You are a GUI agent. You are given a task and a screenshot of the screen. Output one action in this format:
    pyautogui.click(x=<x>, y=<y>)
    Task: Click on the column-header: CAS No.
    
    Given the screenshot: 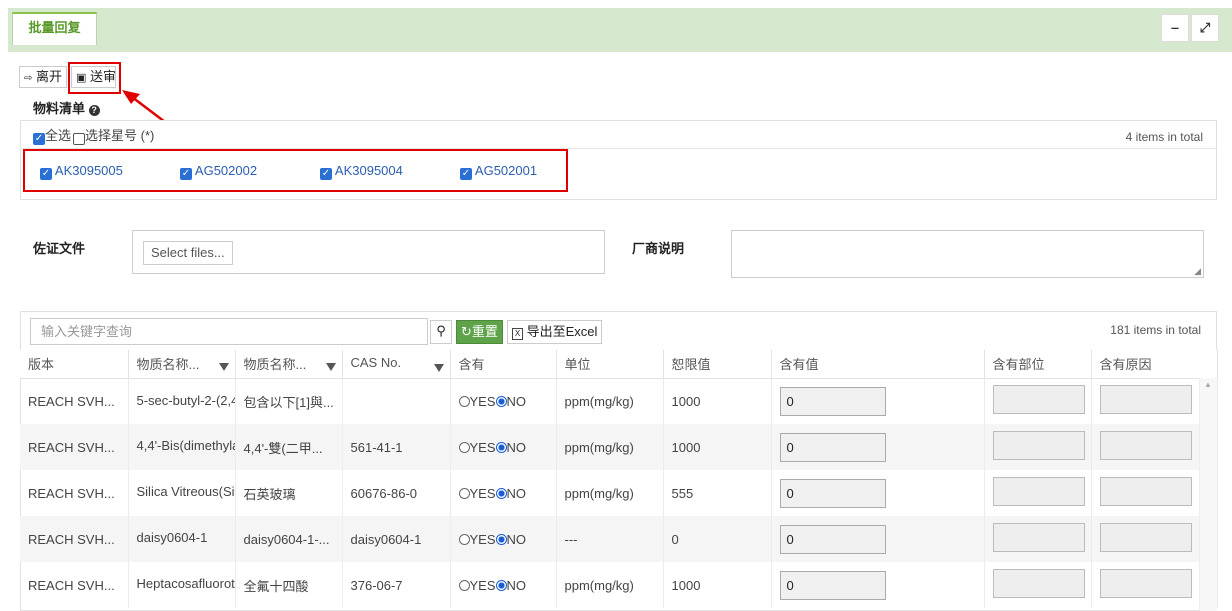 What is the action you would take?
    pyautogui.click(x=396, y=364)
    